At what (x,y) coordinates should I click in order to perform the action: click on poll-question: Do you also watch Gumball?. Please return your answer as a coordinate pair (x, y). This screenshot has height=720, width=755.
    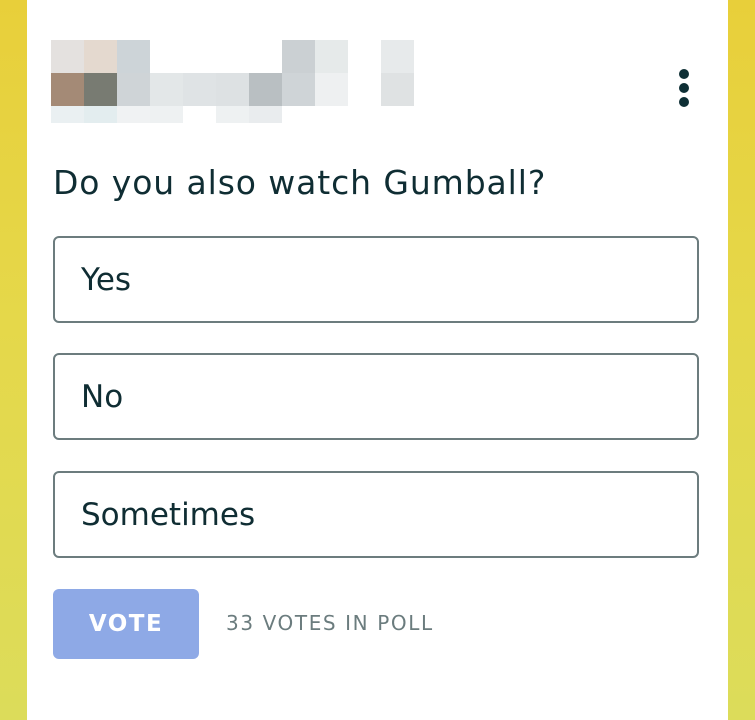
    Looking at the image, I should click on (300, 182).